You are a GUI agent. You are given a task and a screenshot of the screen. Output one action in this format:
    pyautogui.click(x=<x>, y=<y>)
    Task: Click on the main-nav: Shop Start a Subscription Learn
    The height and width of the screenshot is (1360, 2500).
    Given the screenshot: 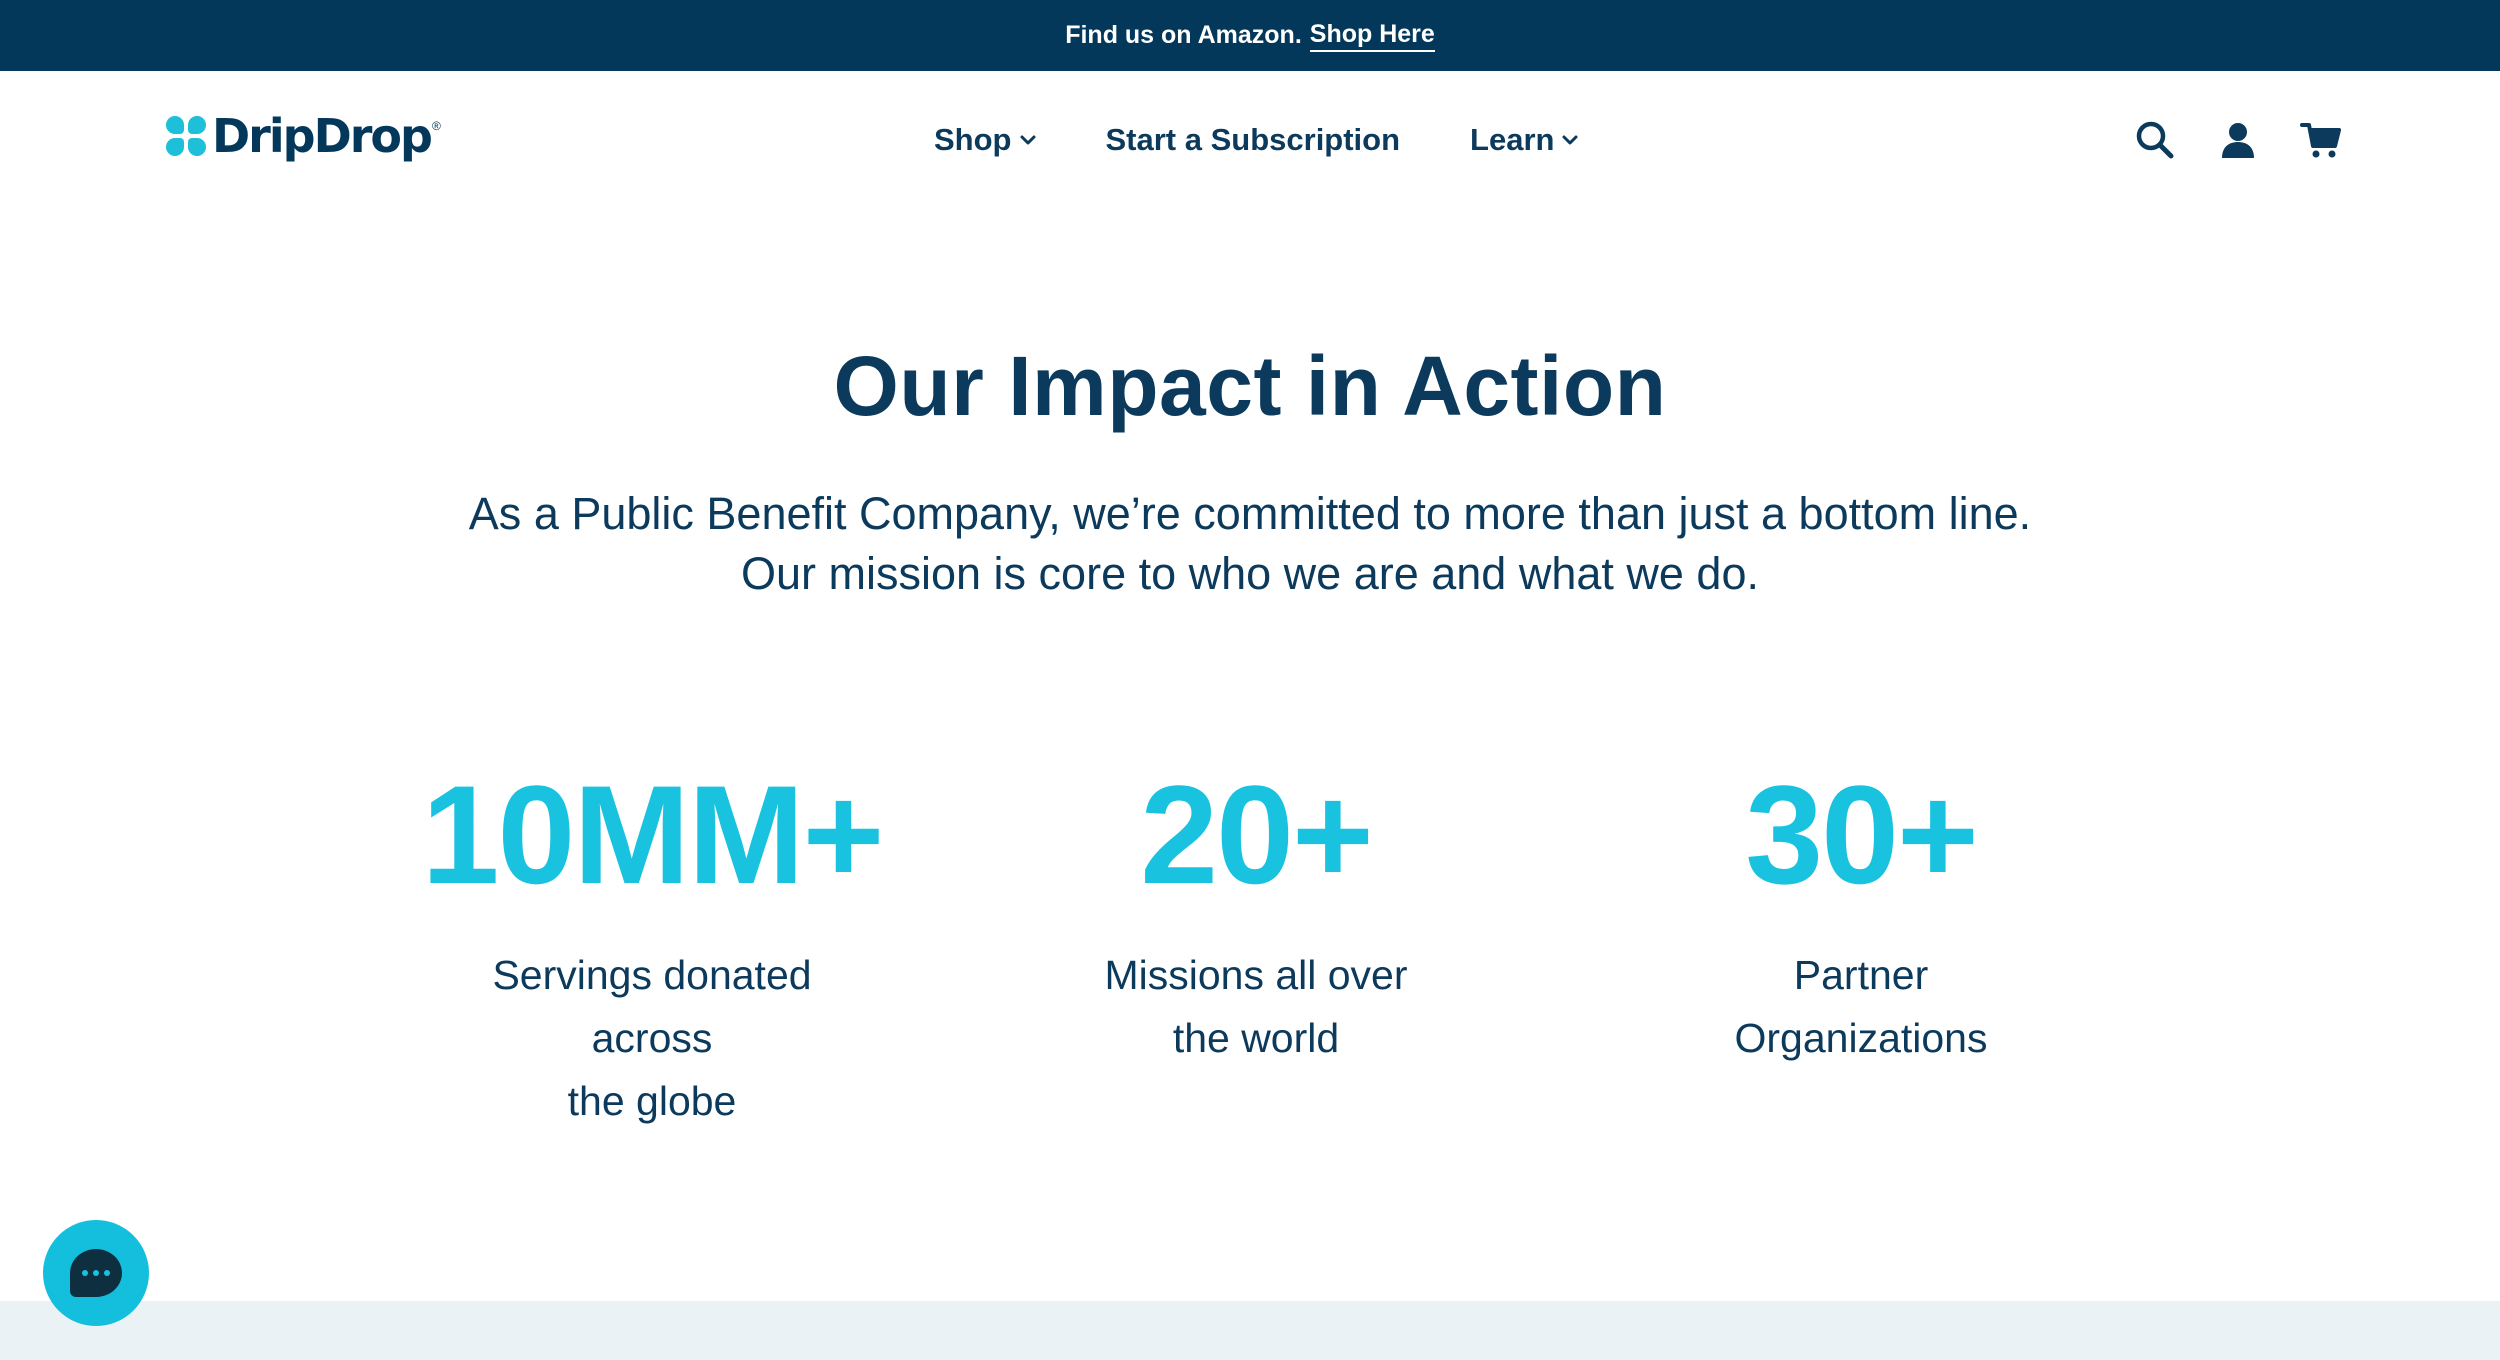 What is the action you would take?
    pyautogui.click(x=1256, y=140)
    